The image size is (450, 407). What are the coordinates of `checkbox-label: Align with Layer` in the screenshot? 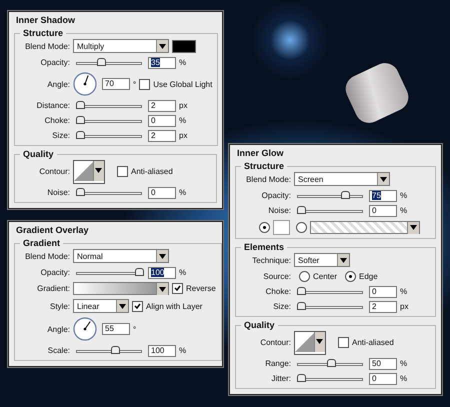 It's located at (174, 306).